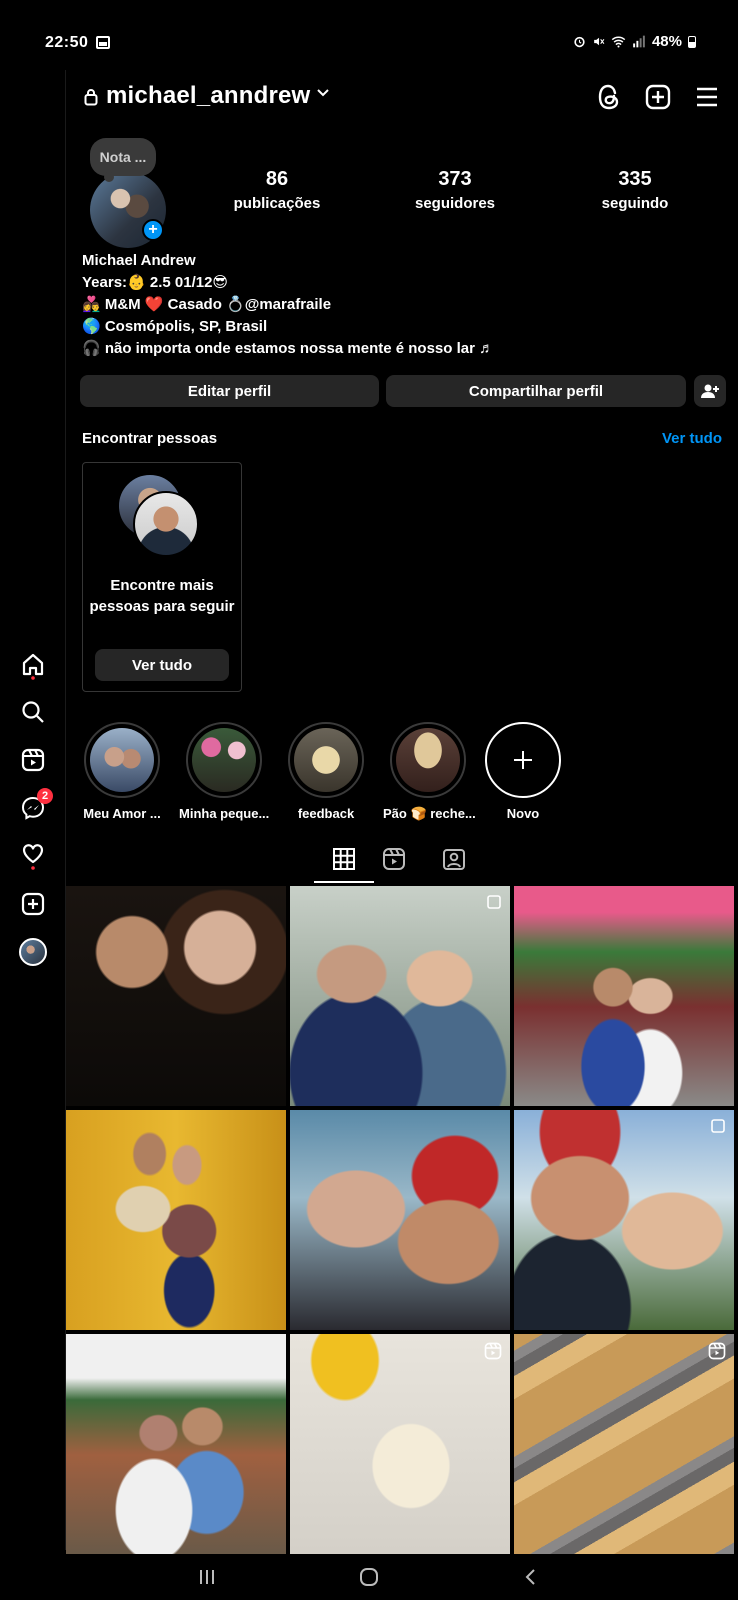 The image size is (738, 1600). I want to click on recent-apps-button, so click(207, 1577).